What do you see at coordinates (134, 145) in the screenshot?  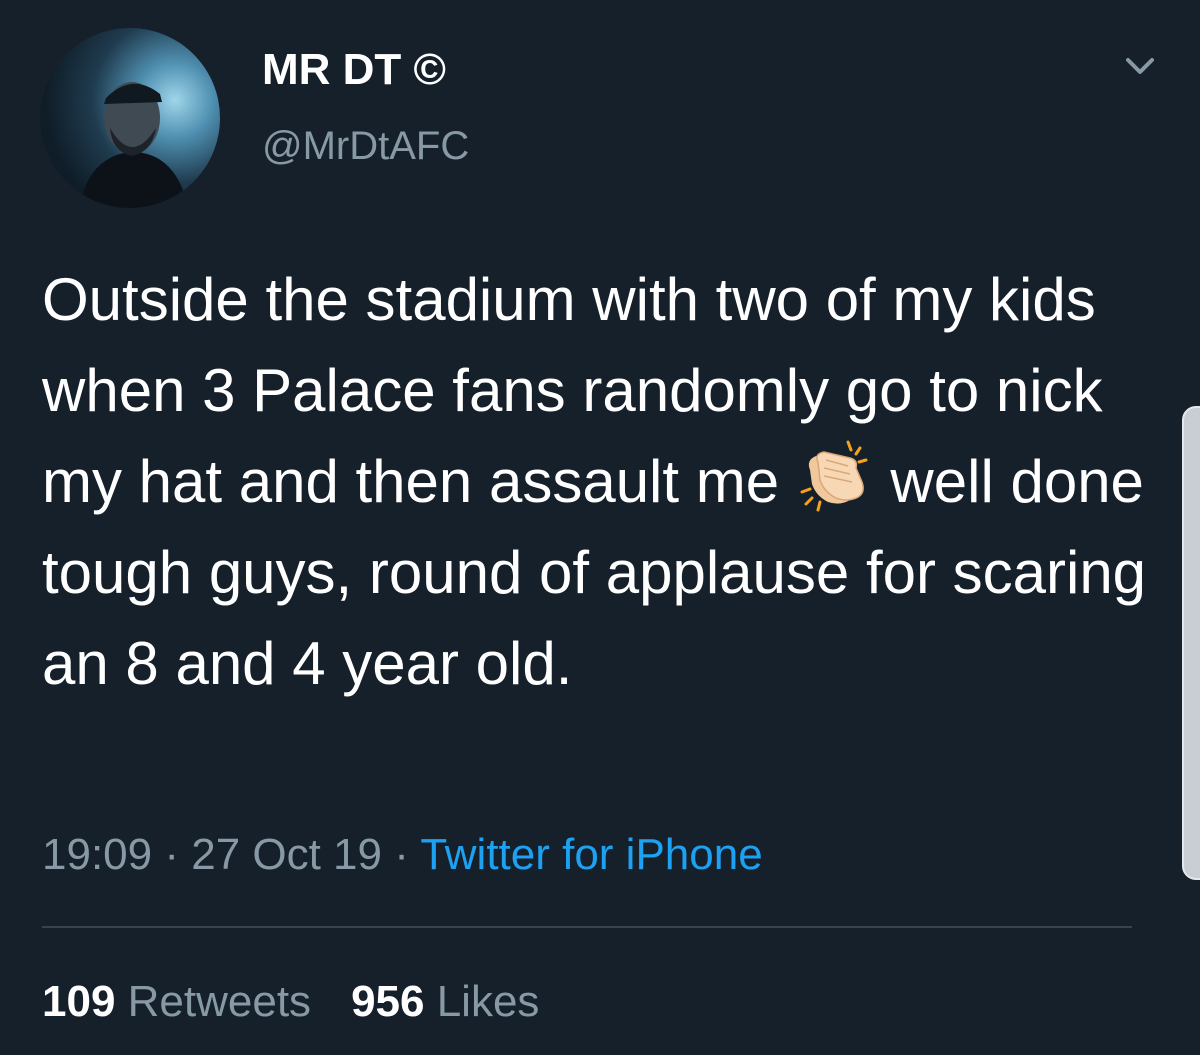 I see `avatar-image` at bounding box center [134, 145].